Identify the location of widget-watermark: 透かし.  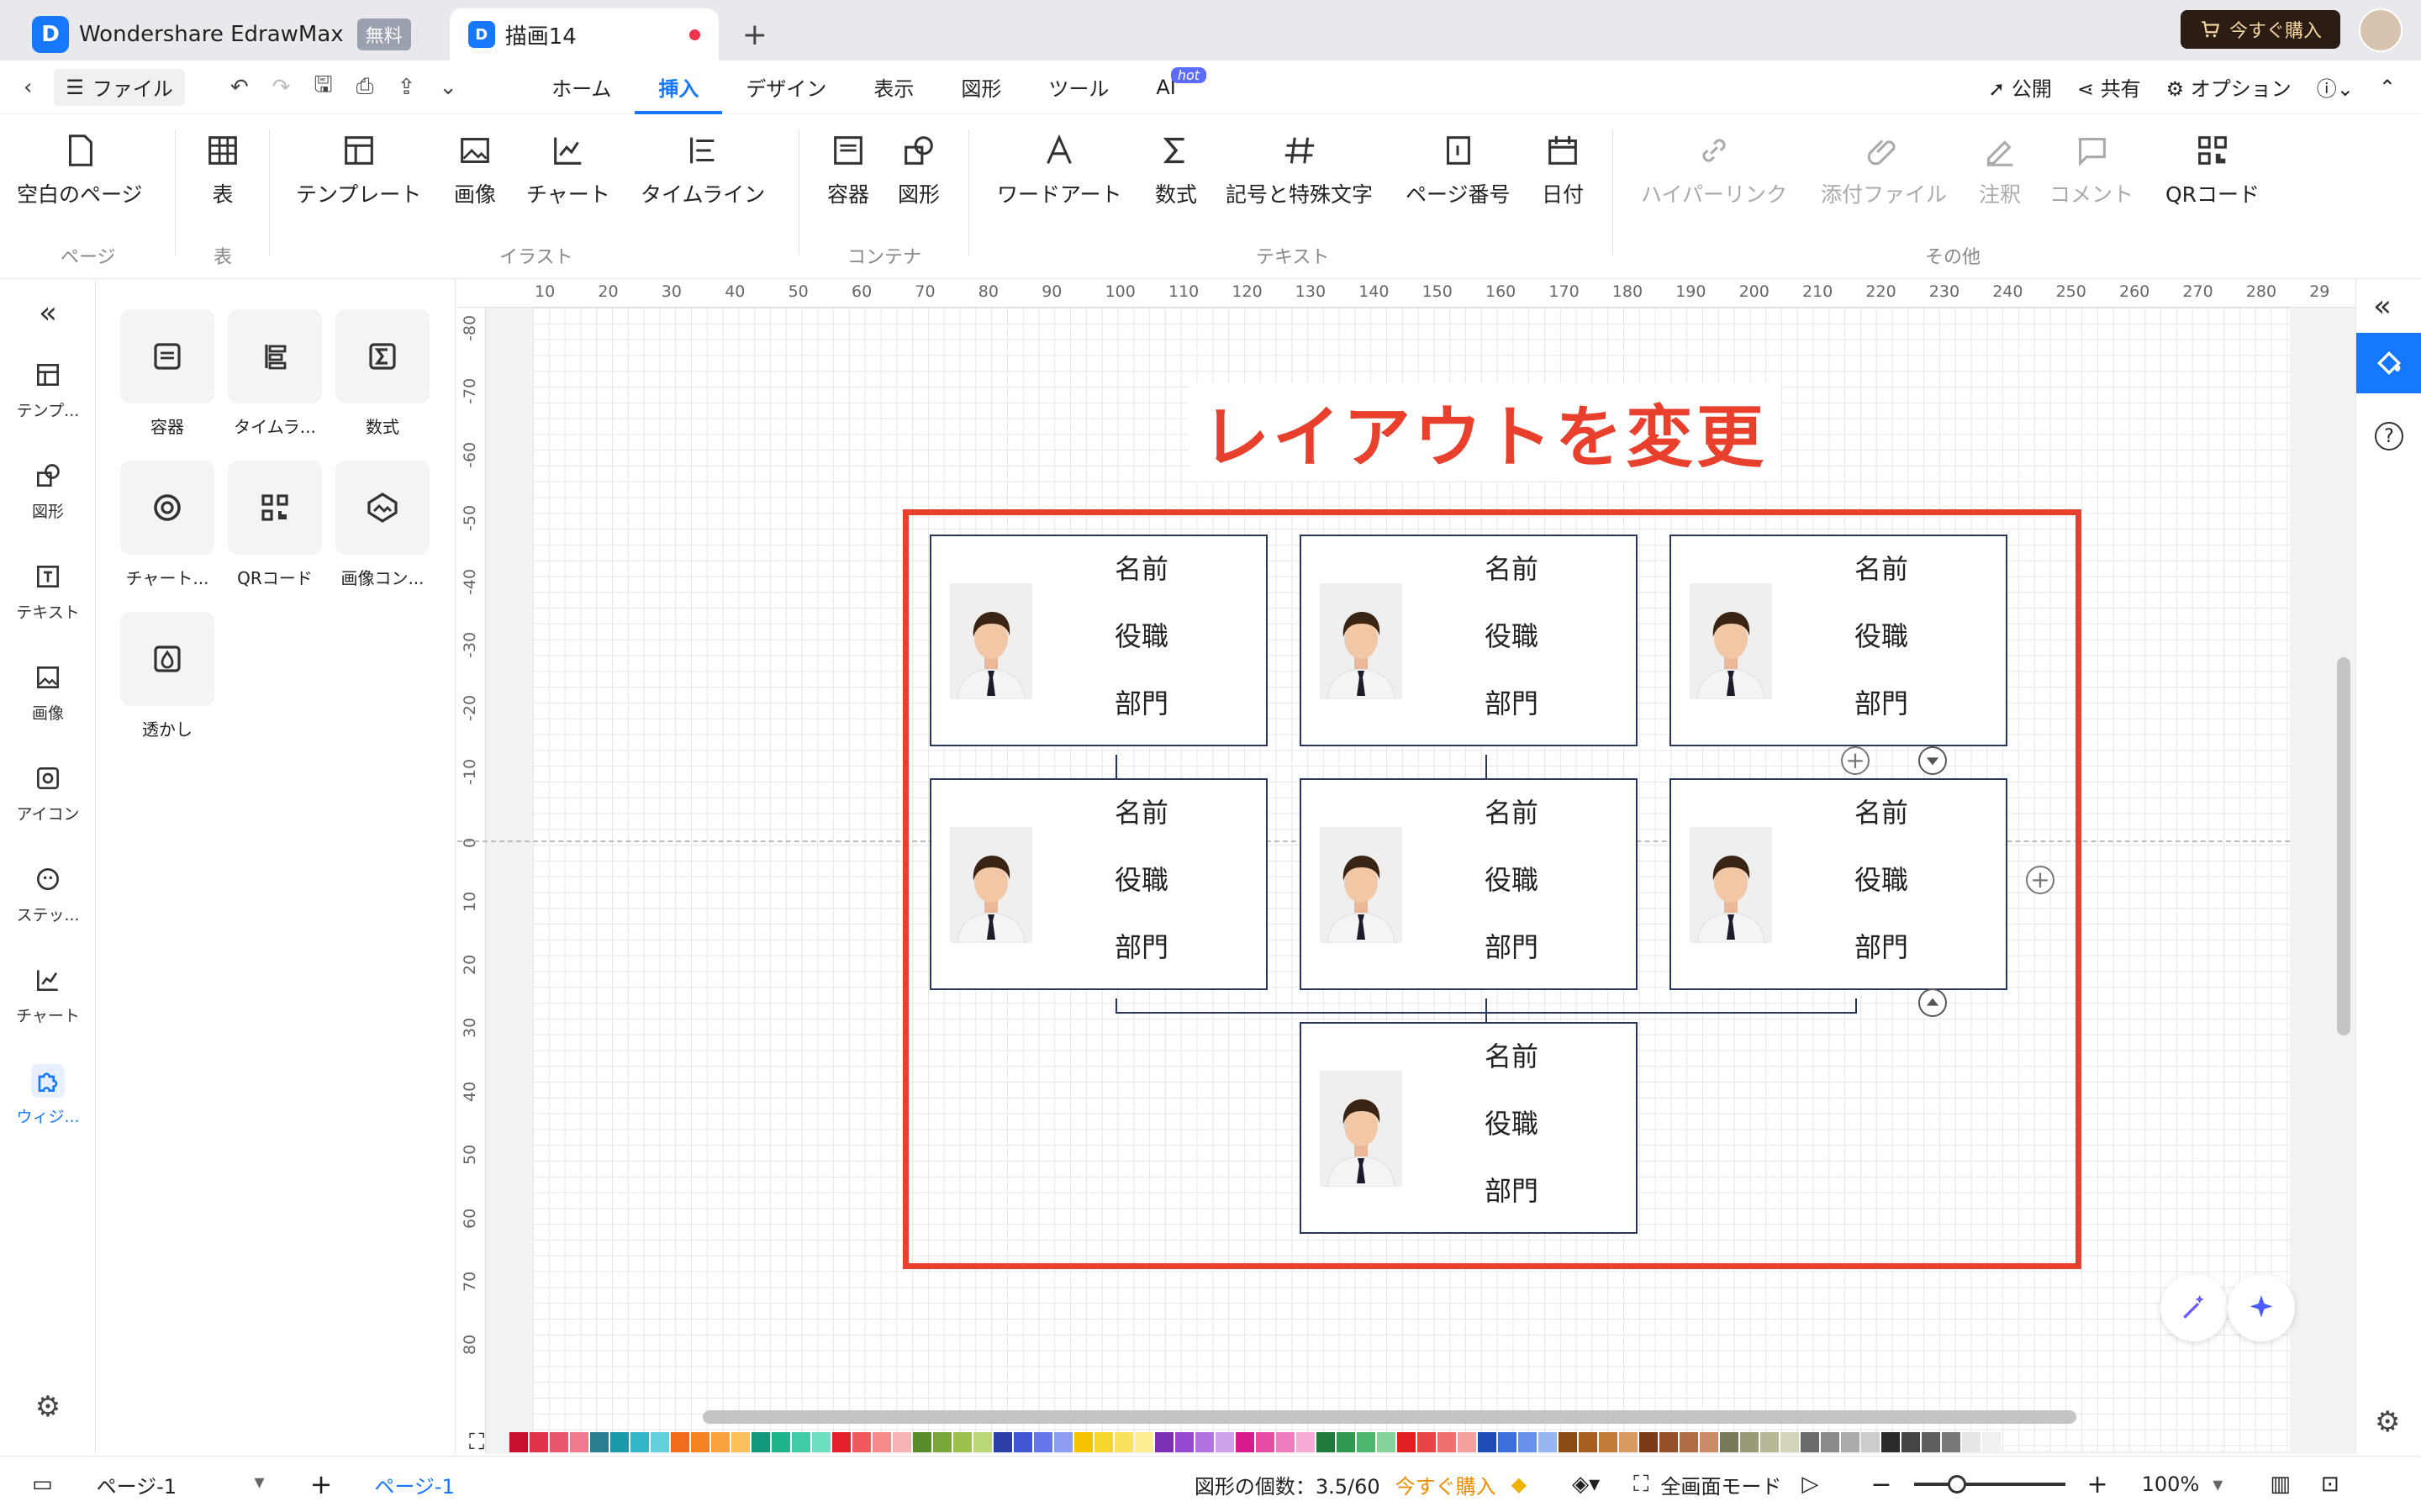
(167, 676).